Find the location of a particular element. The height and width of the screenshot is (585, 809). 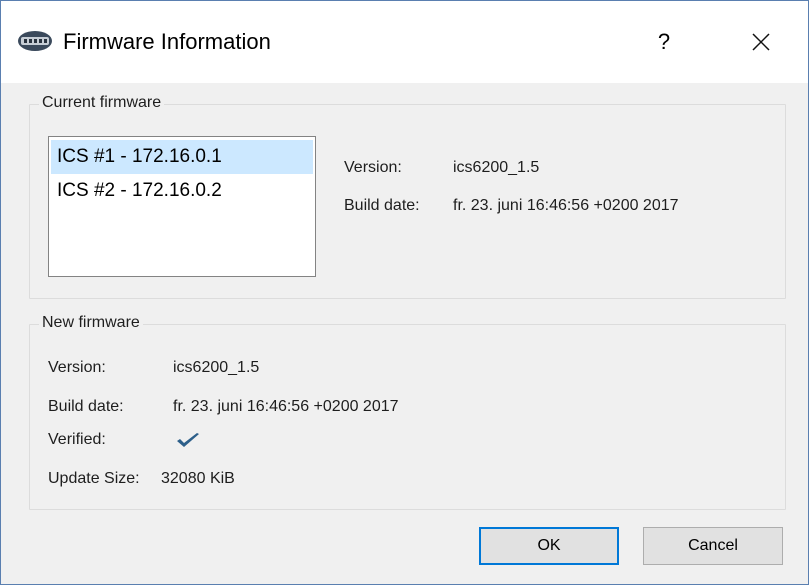

title-bar: Firmware Information ? is located at coordinates (404, 42).